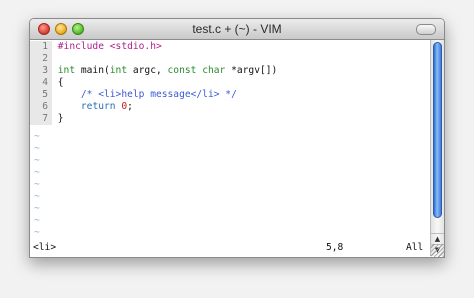 The image size is (474, 298). Describe the element at coordinates (41, 83) in the screenshot. I see `line-number: 4` at that location.